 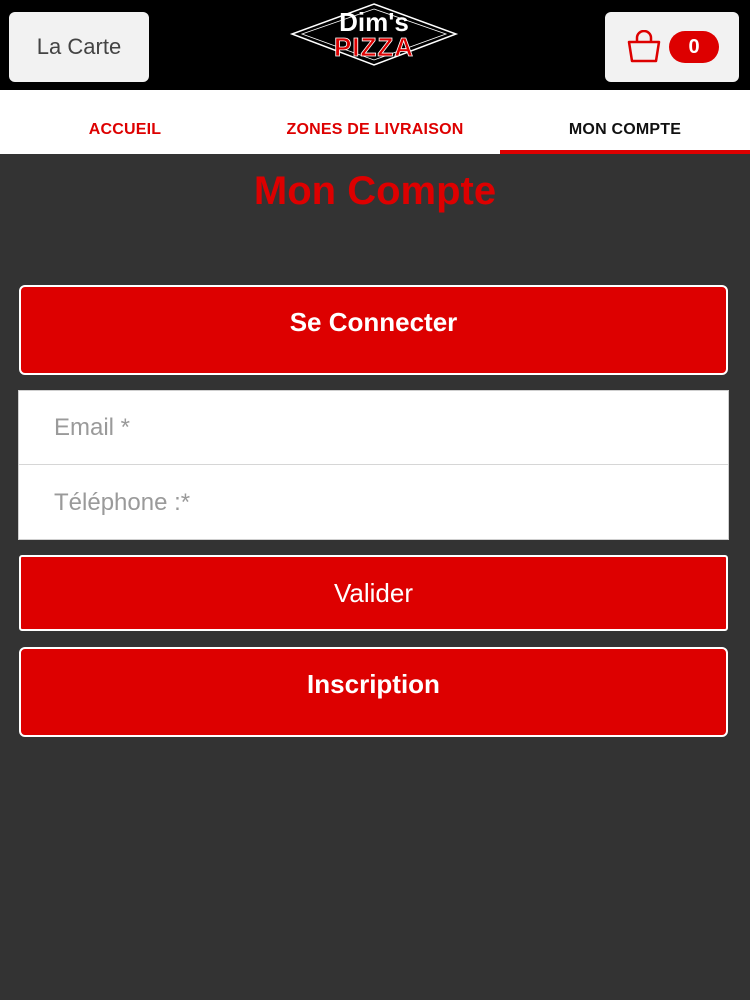 I want to click on cart-count-badge: 0, so click(x=694, y=47).